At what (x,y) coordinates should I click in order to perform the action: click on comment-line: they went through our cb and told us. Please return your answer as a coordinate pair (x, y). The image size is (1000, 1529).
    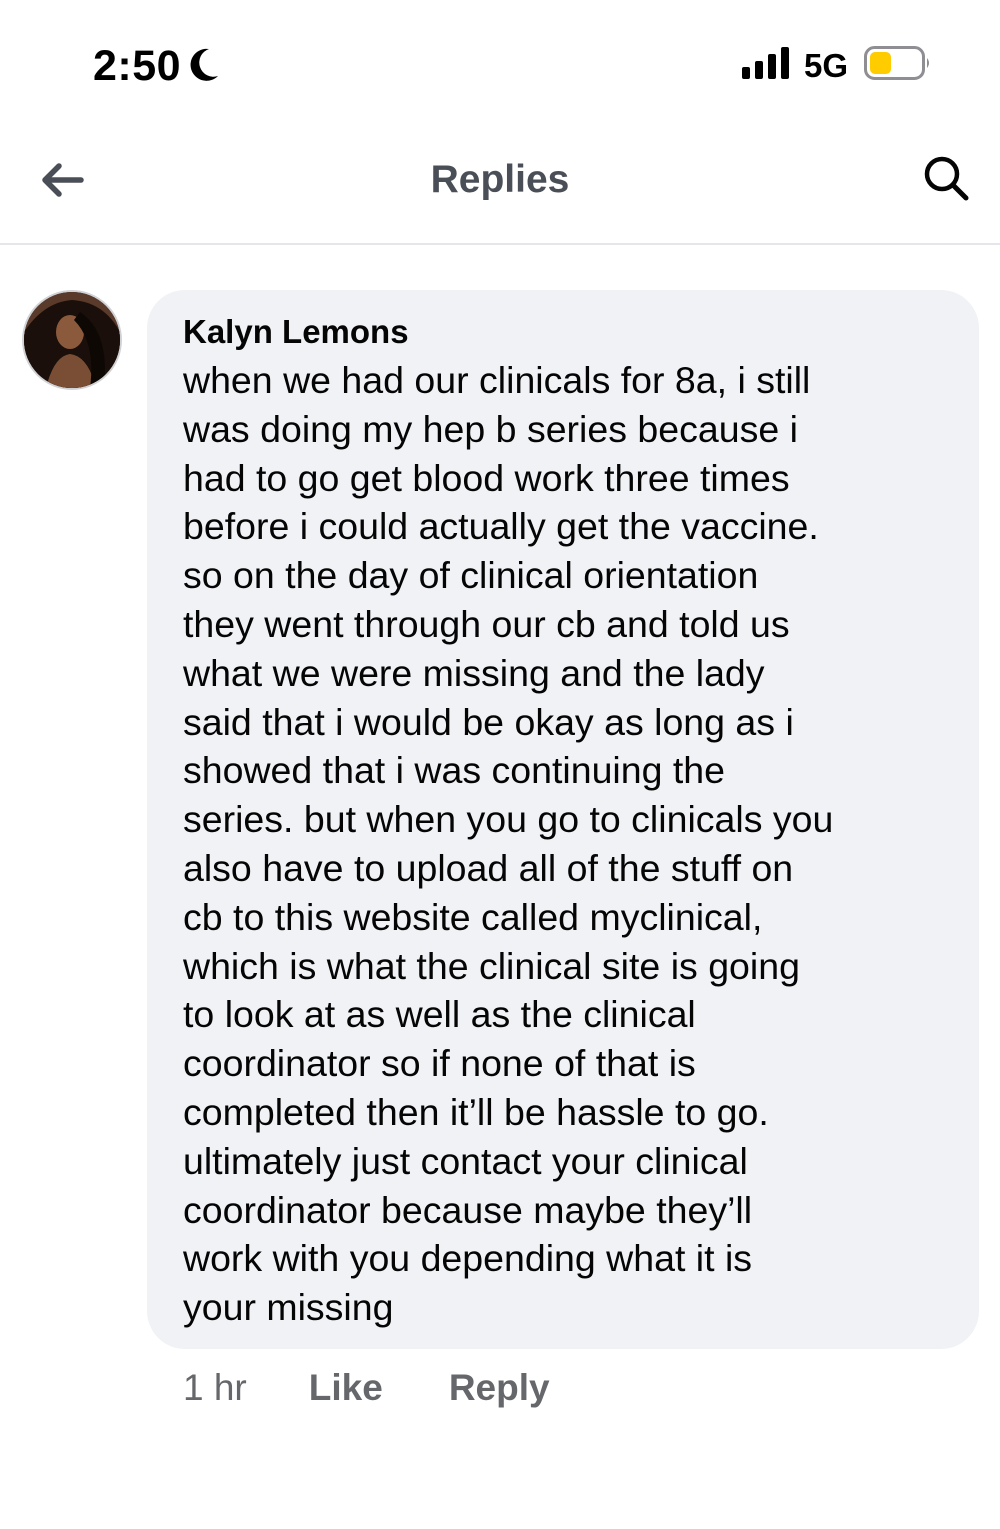
    Looking at the image, I should click on (486, 623).